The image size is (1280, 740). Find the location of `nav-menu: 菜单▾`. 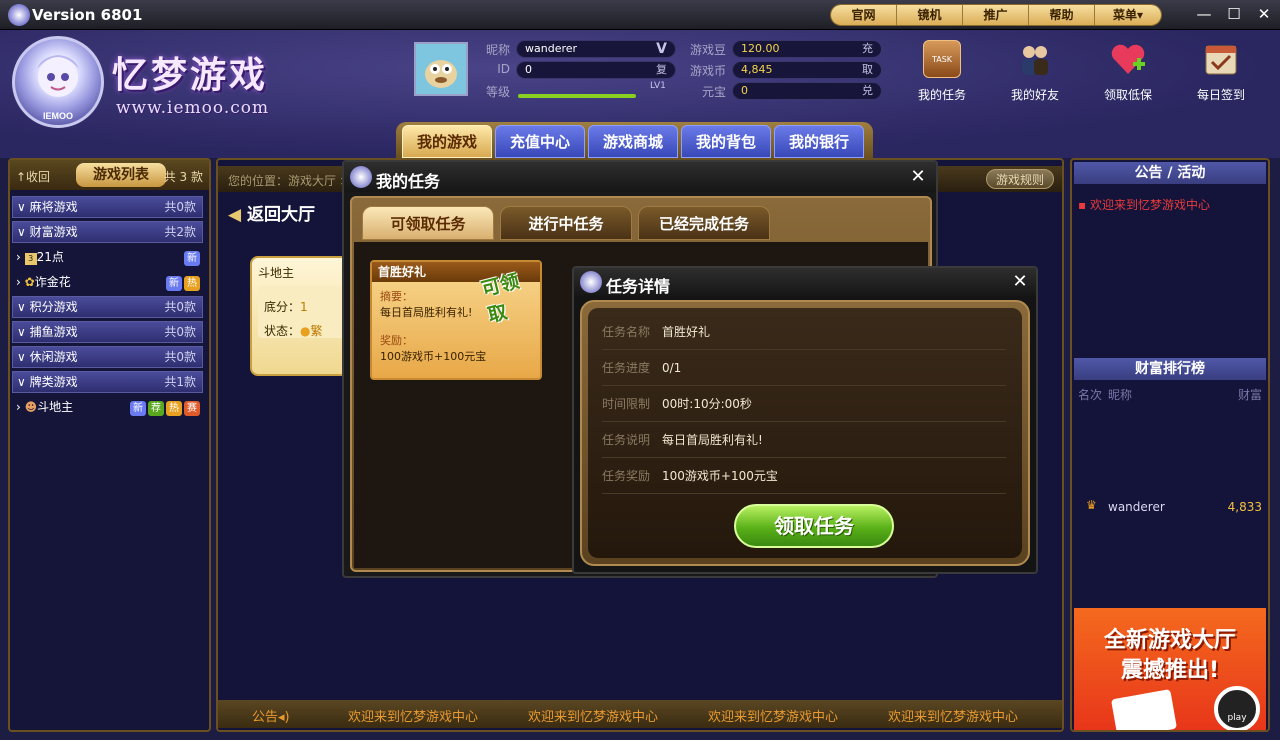

nav-menu: 菜单▾ is located at coordinates (1128, 15).